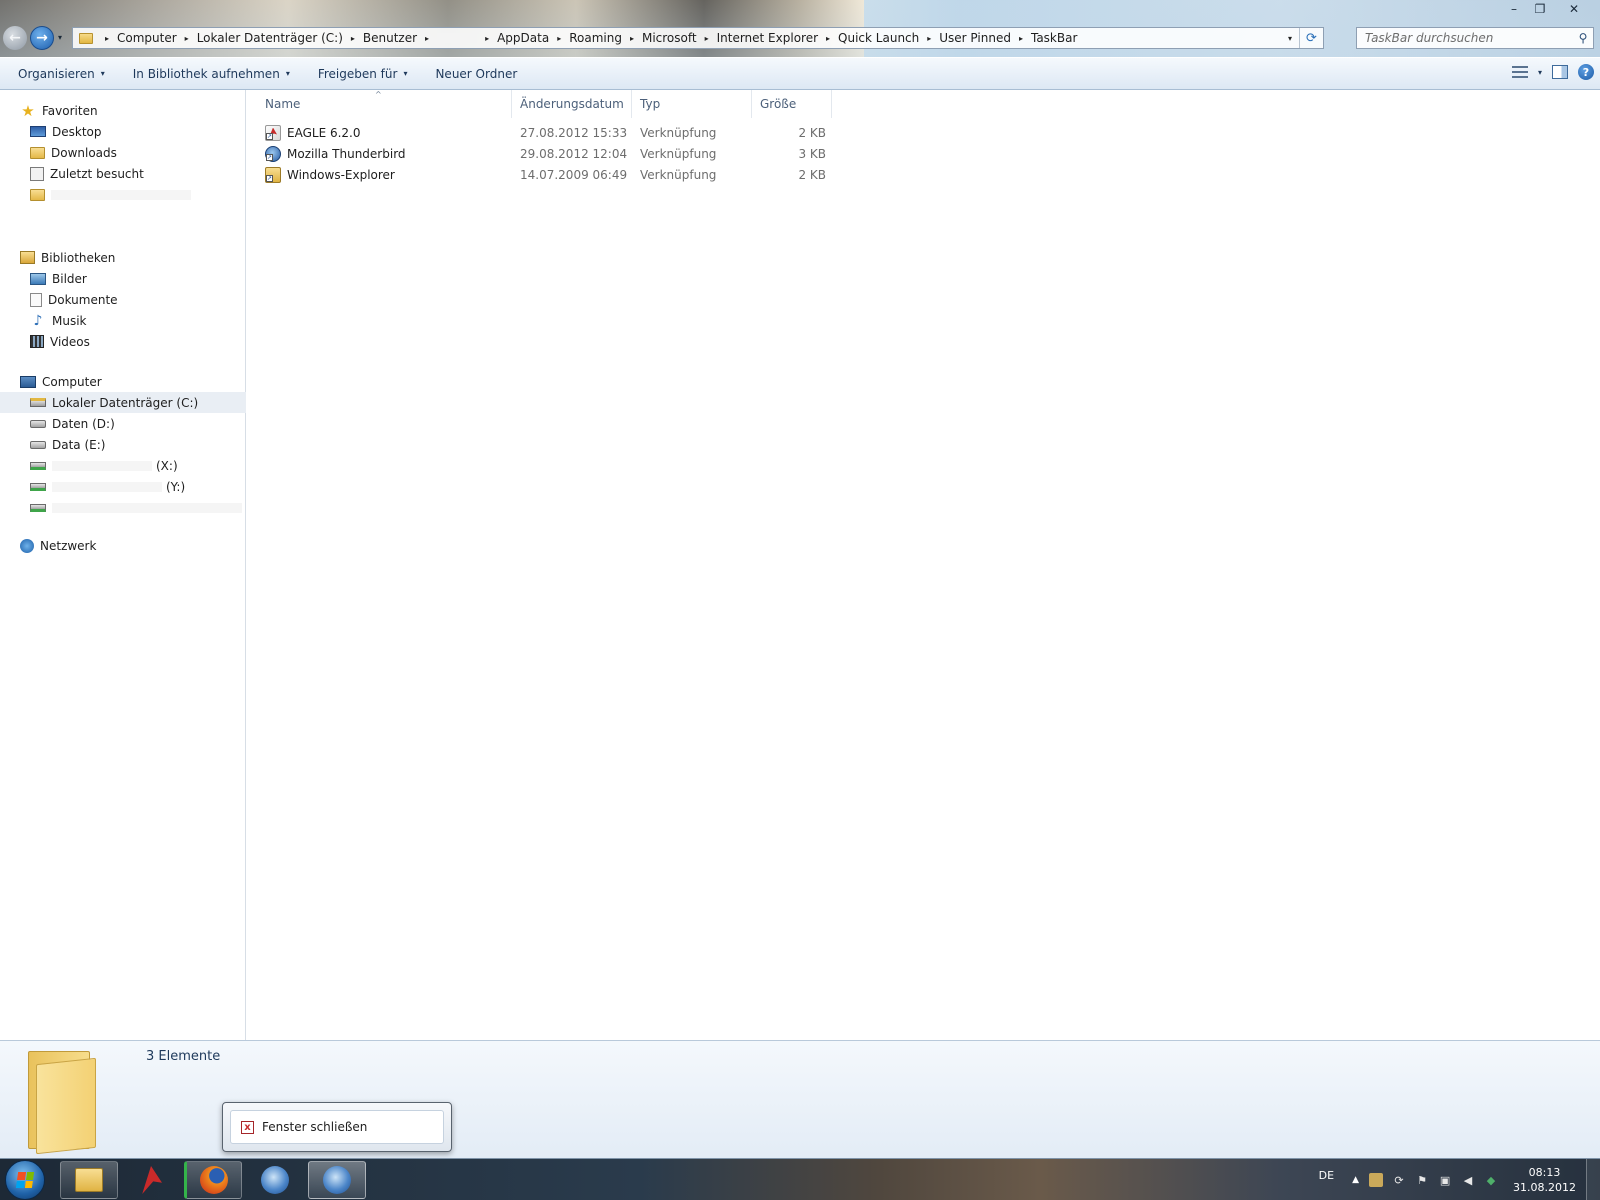  Describe the element at coordinates (60, 37) in the screenshot. I see `recent-pages-dropdown: ▾` at that location.